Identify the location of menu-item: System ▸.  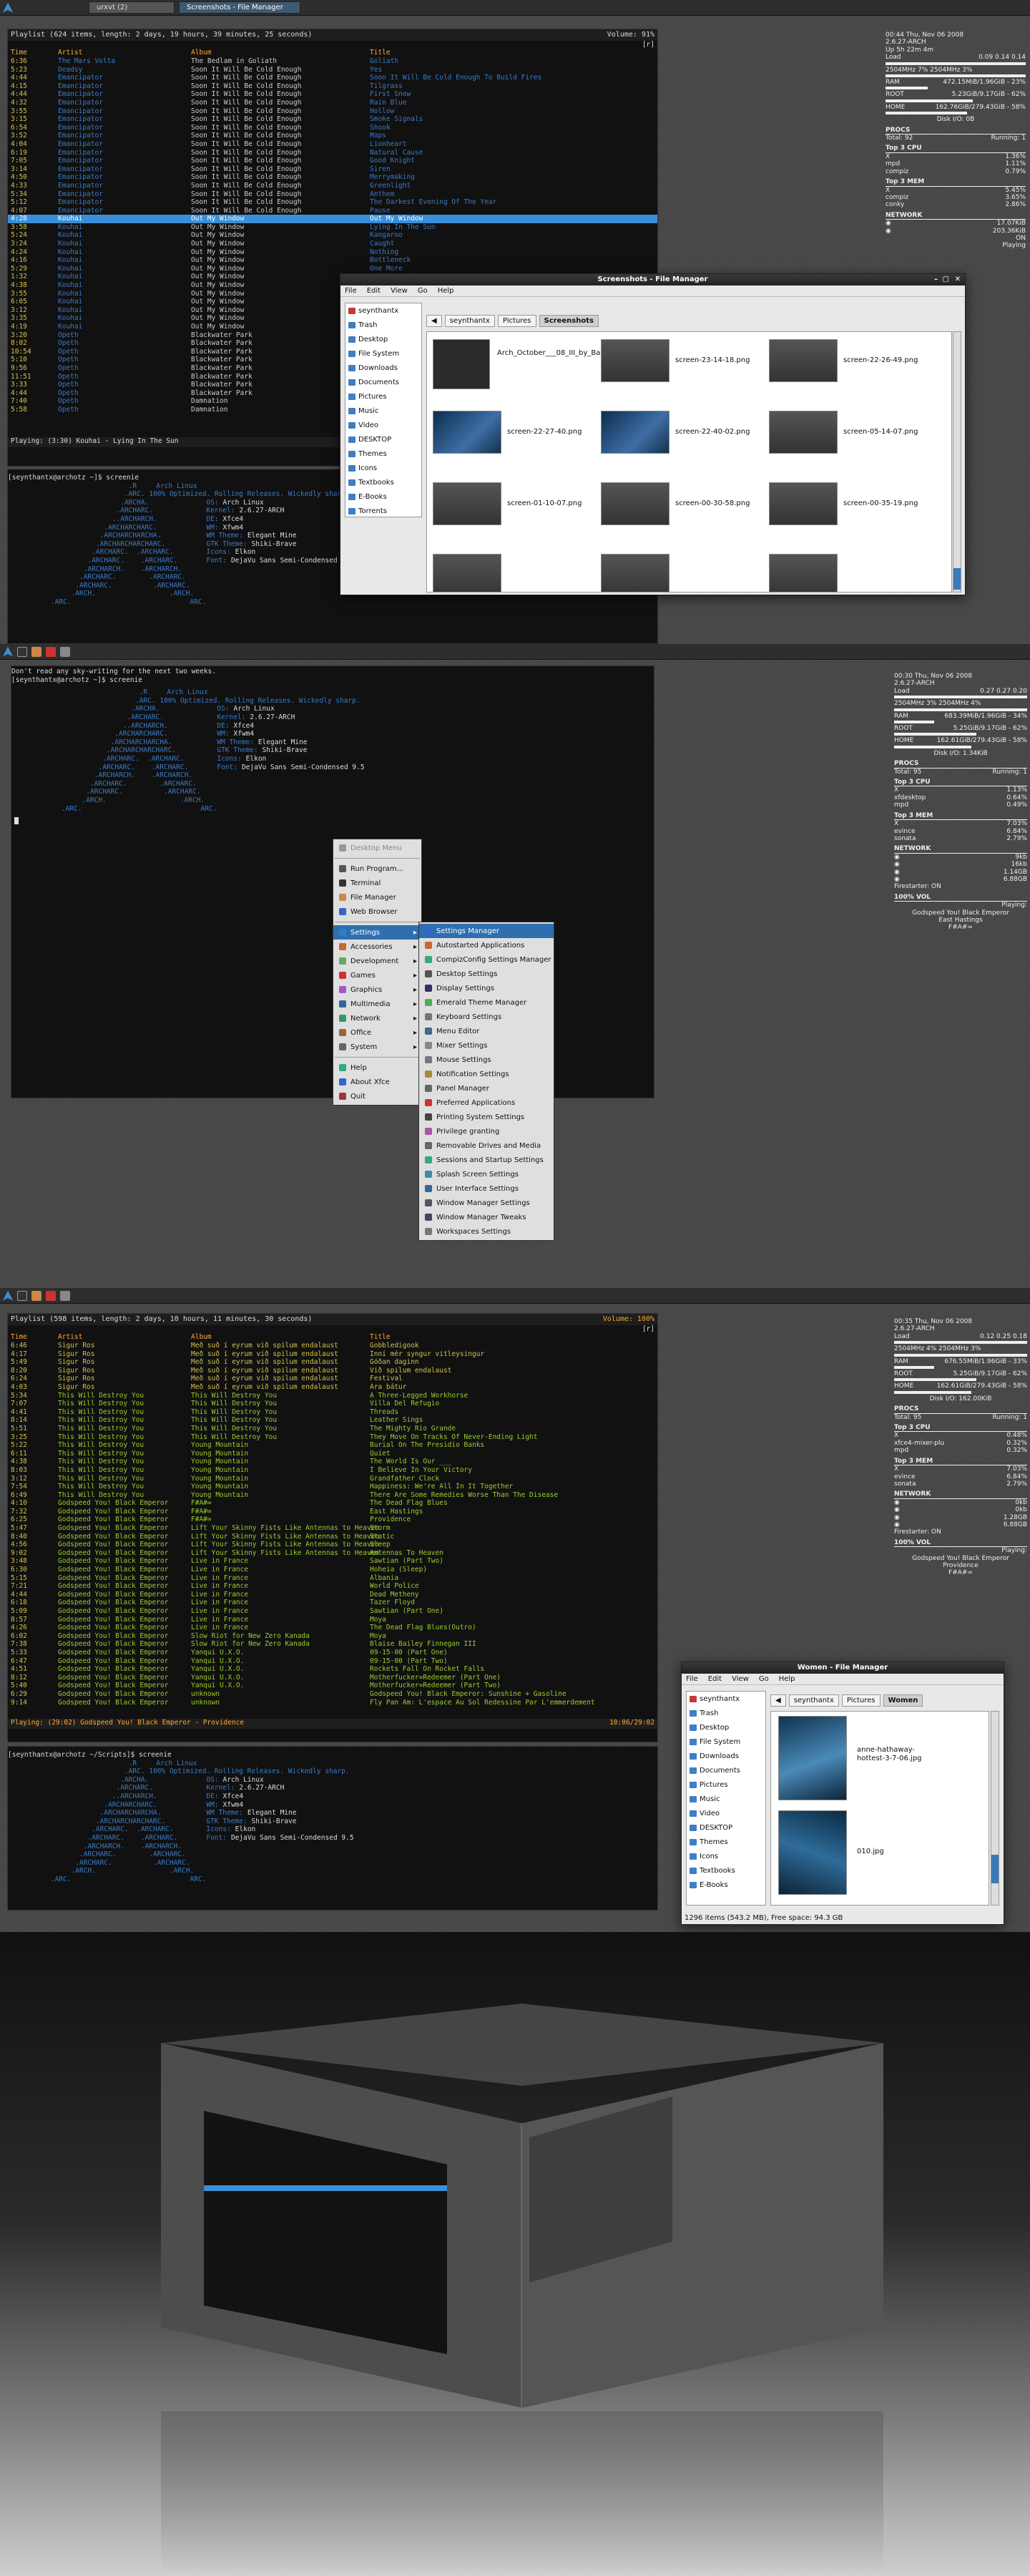
(377, 1047).